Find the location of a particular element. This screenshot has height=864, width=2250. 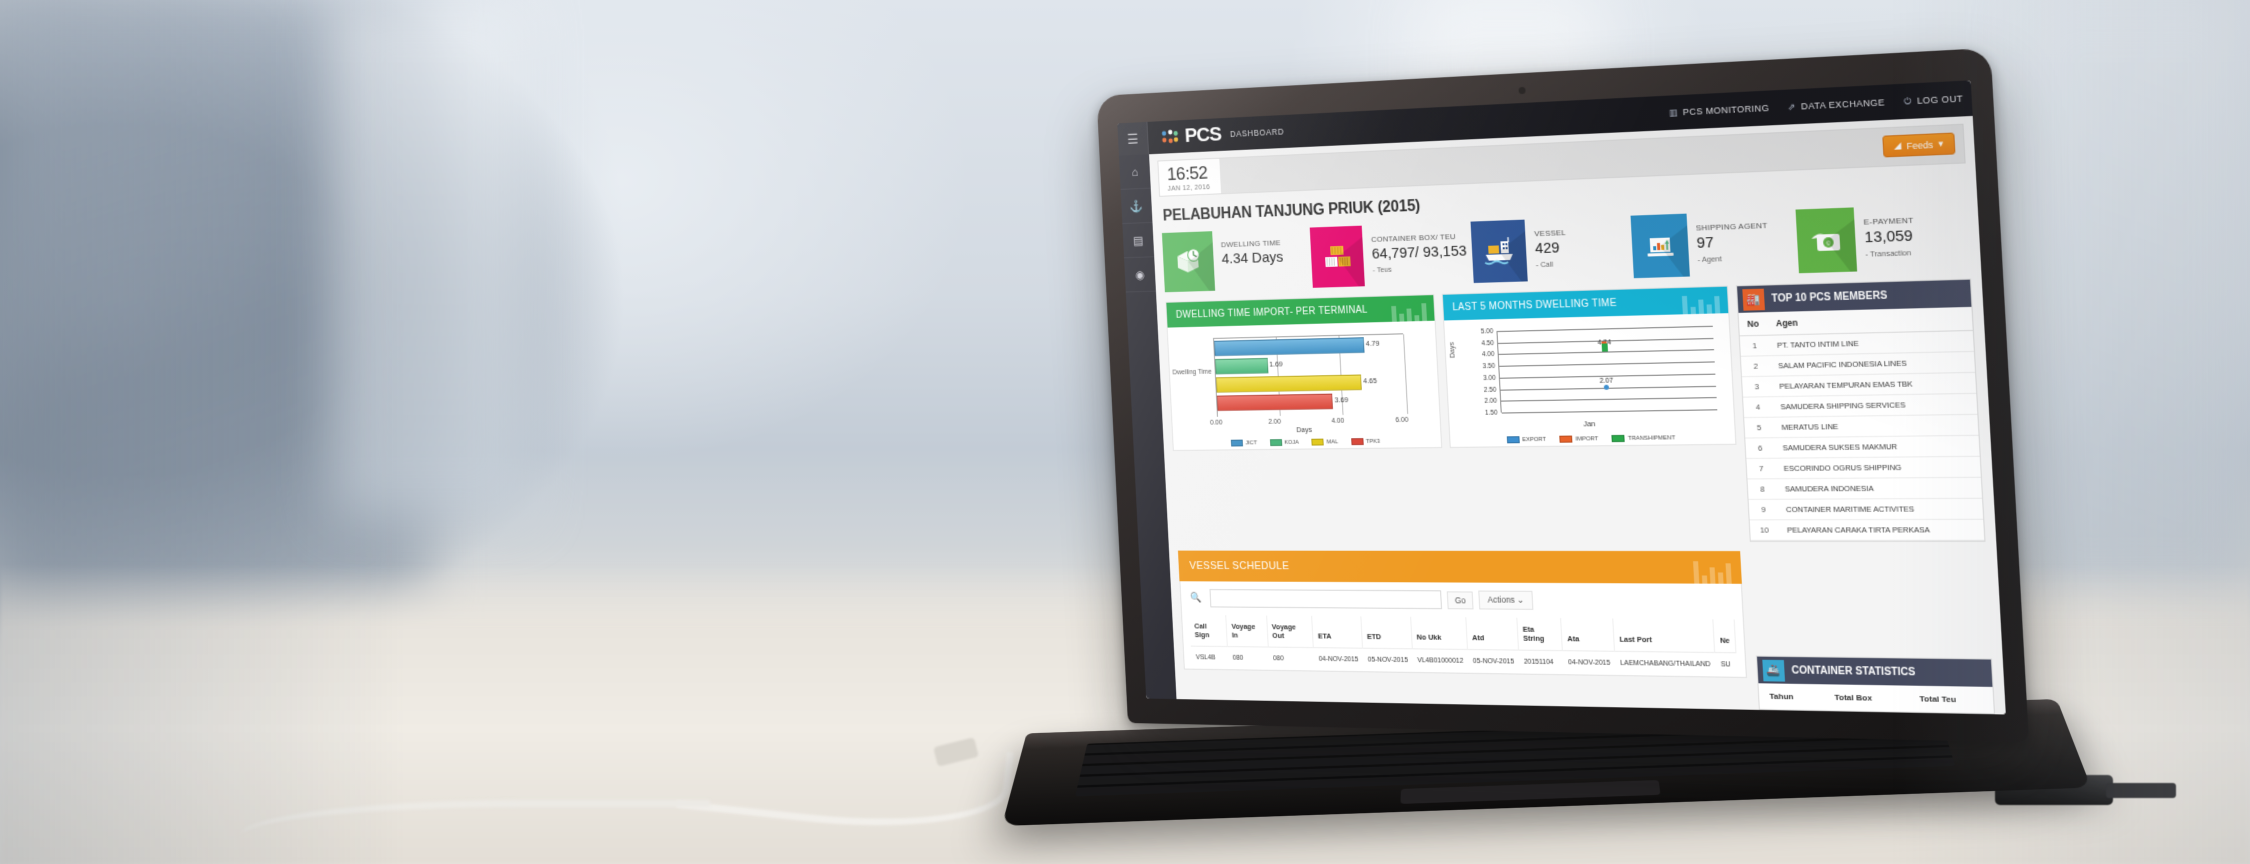

search-input is located at coordinates (1326, 599).